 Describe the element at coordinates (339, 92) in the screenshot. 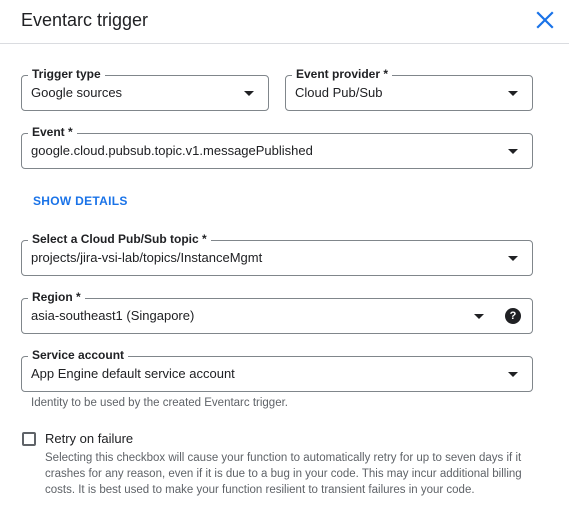

I see `event-provider-value: Cloud Pub/Sub` at that location.